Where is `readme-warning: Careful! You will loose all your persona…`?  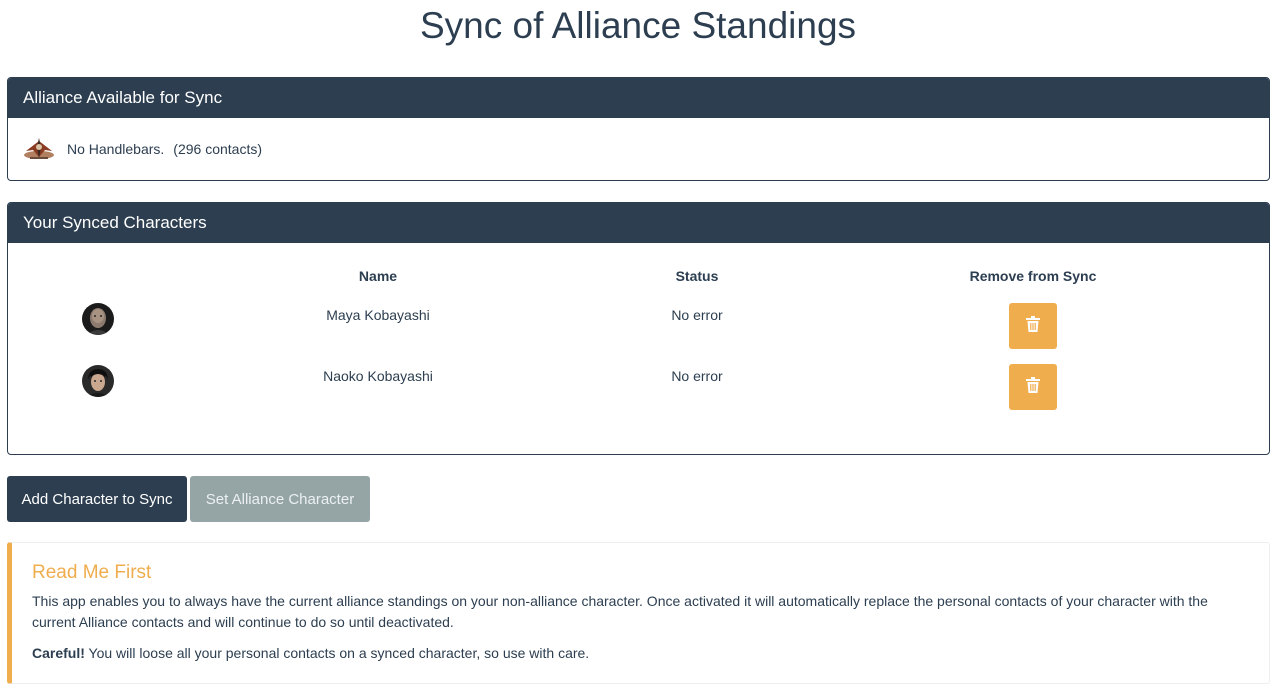
readme-warning: Careful! You will loose all your persona… is located at coordinates (639, 653).